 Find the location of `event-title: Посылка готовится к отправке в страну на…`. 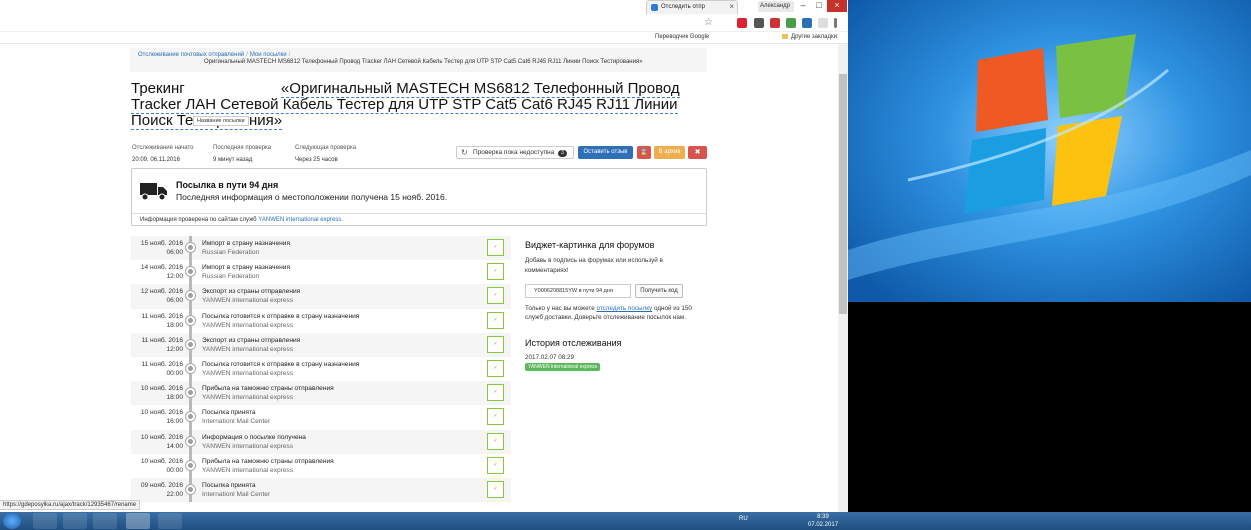

event-title: Посылка готовится к отправке в страну на… is located at coordinates (281, 316).